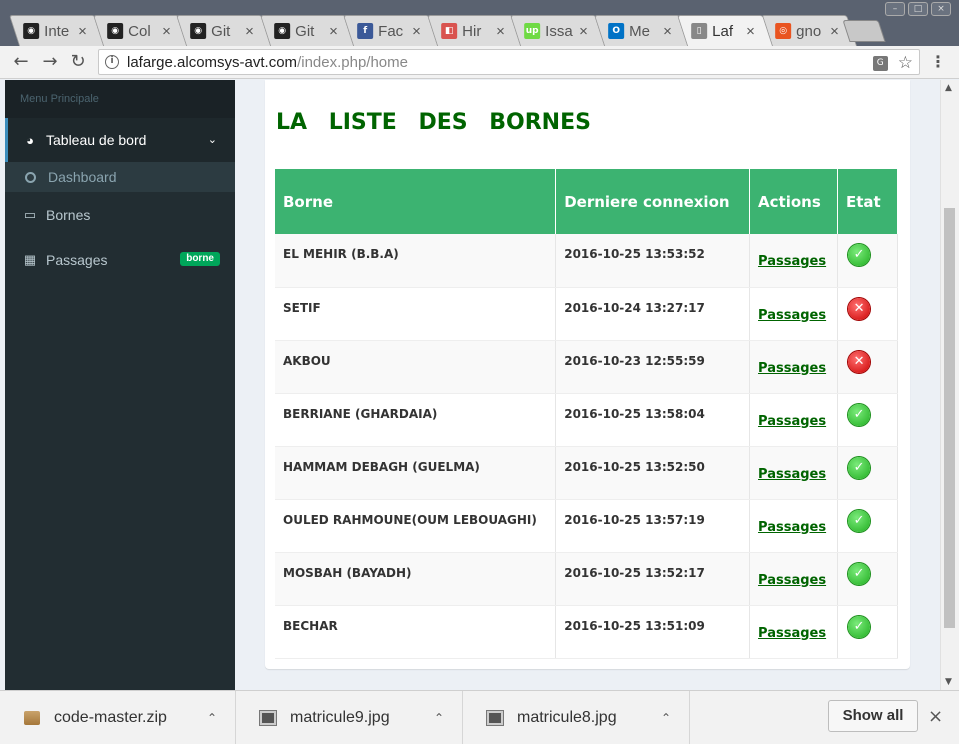  I want to click on browser-tab-content: ◎ gno ×, so click(809, 31).